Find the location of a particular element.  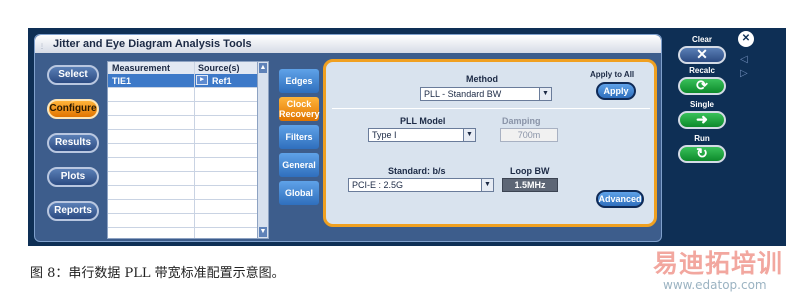

standard-select: PCI-E : 2.5G ▼ is located at coordinates (421, 185).